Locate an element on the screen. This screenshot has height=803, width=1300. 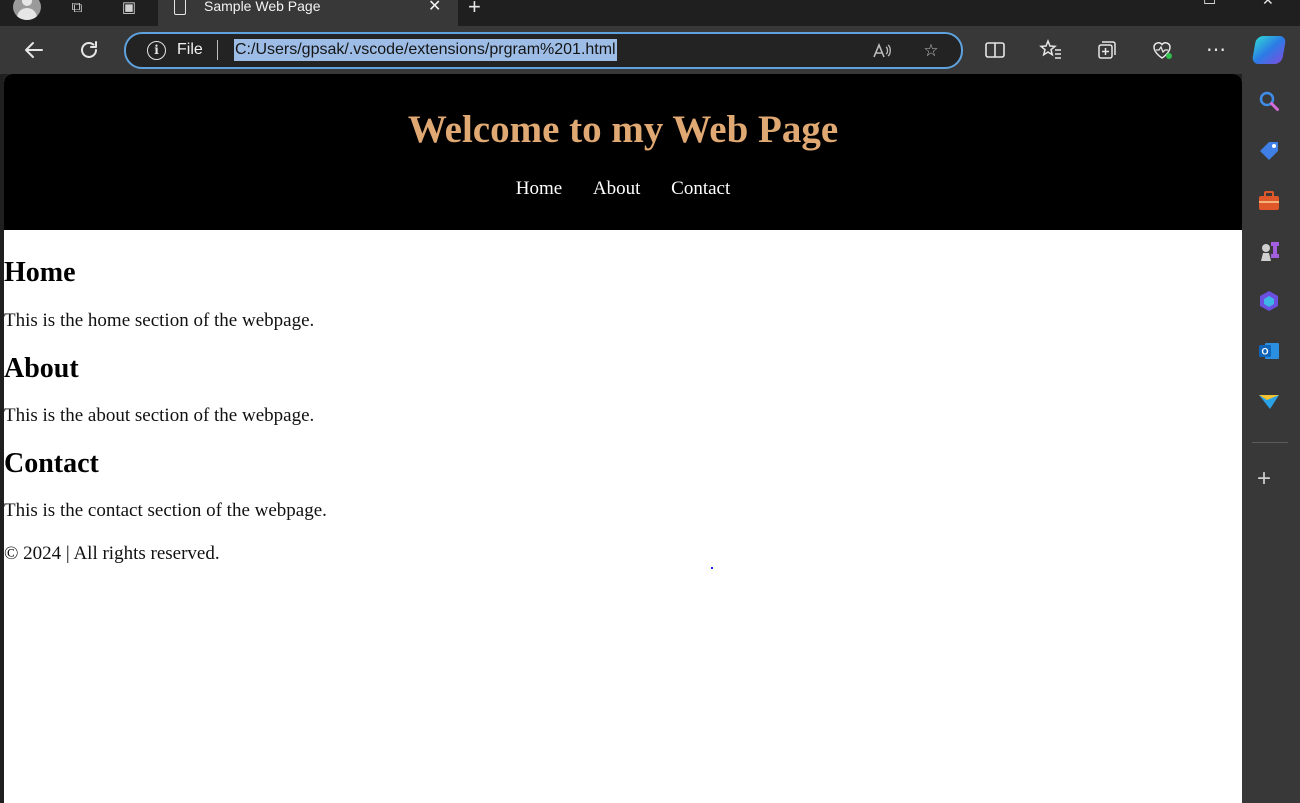
workspaces-icon: ⧉ is located at coordinates (77, 9).